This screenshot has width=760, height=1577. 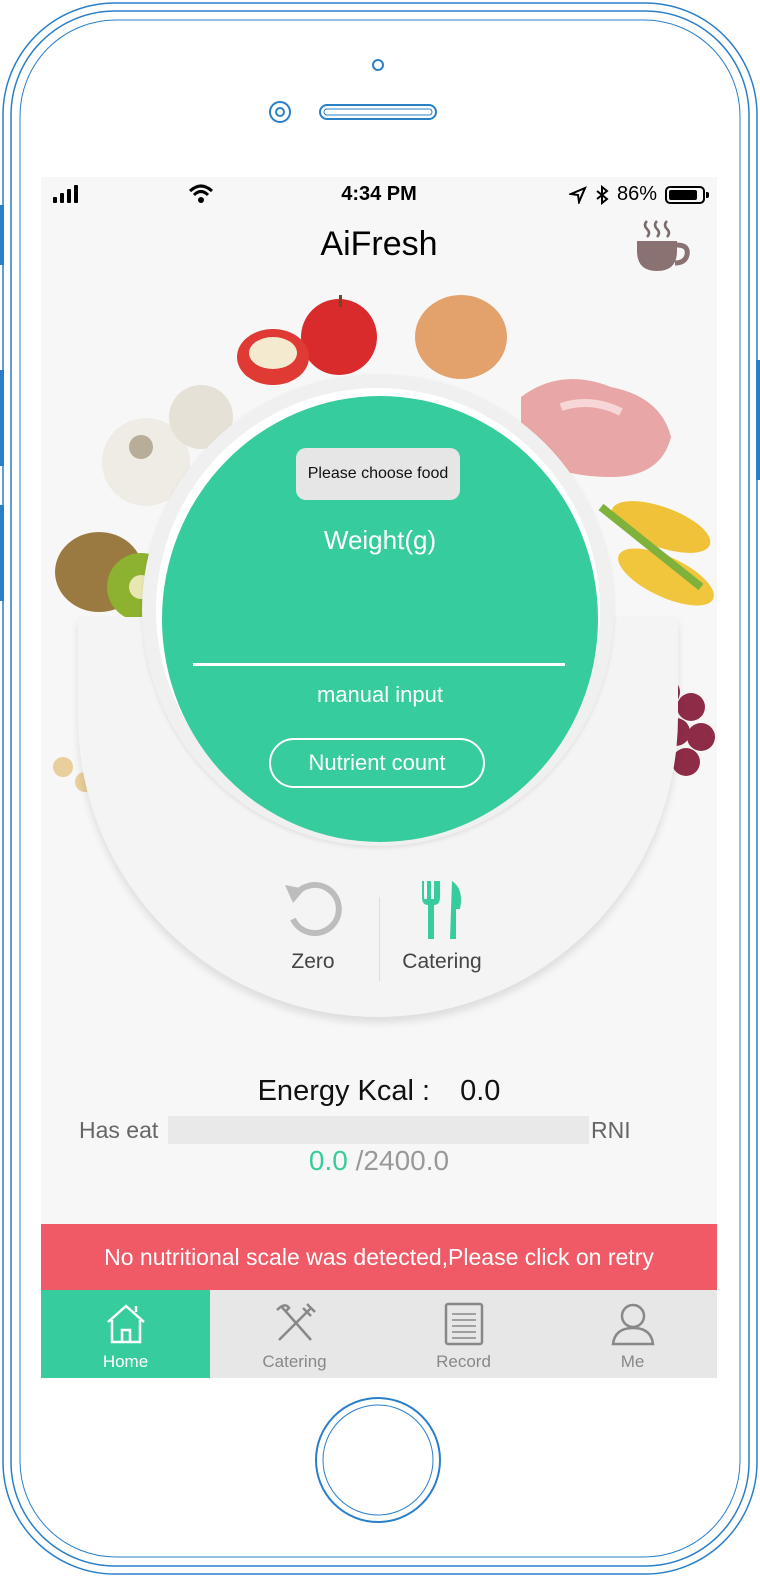 I want to click on zero-label: Zero, so click(x=313, y=961).